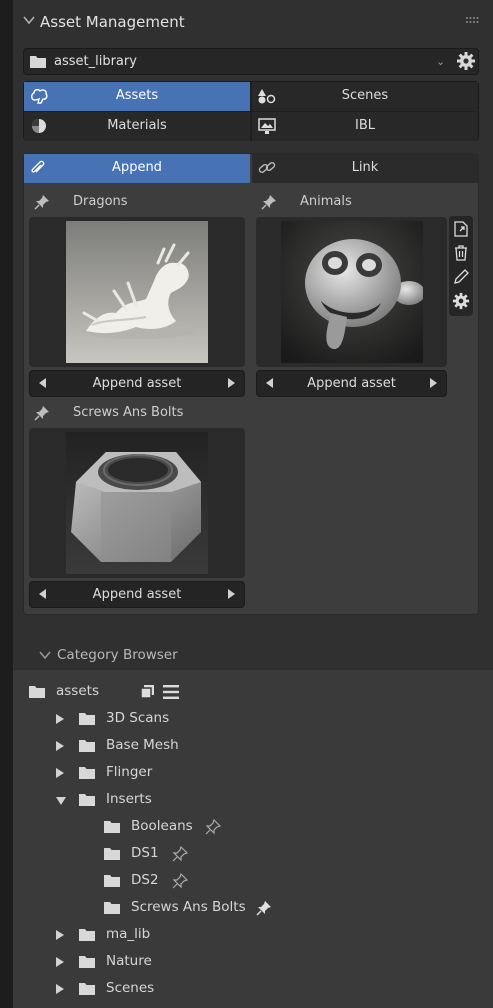  I want to click on panel-header: Asset Management, so click(253, 22).